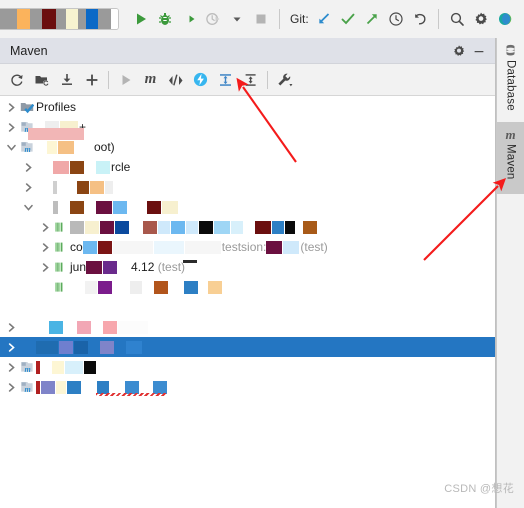 This screenshot has width=524, height=508. I want to click on search-everywhere-button, so click(457, 19).